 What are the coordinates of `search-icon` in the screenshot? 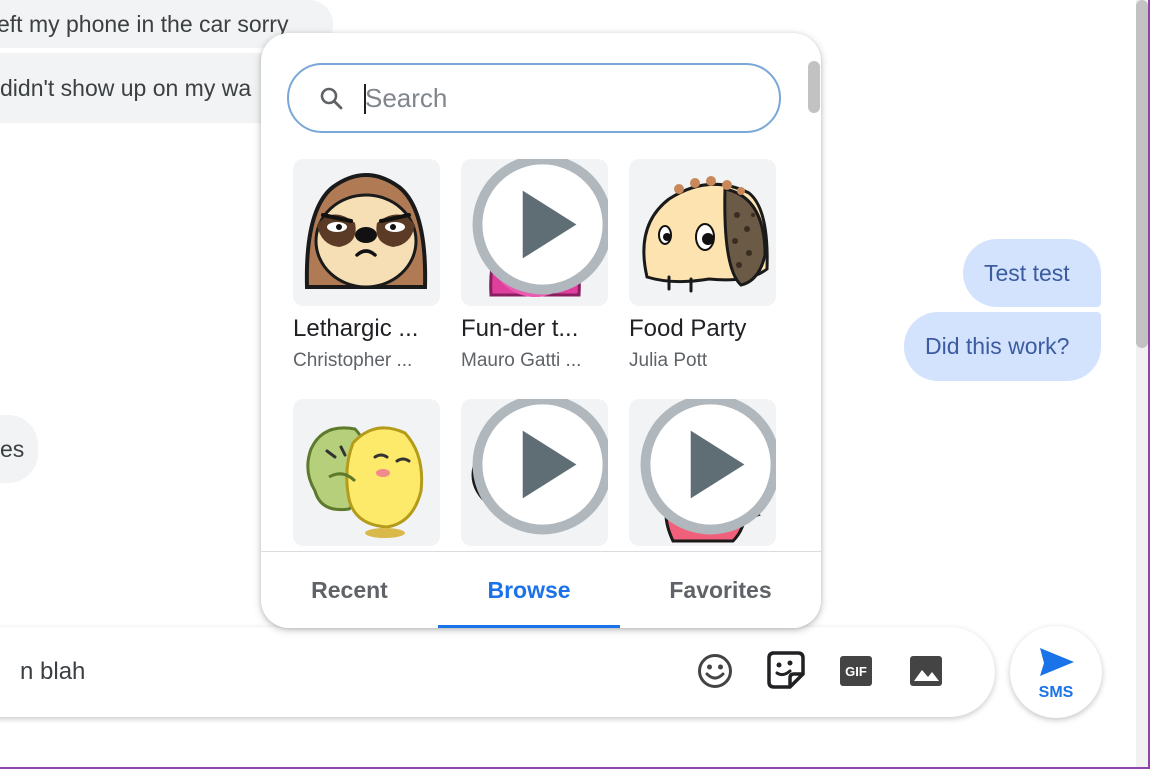 It's located at (331, 98).